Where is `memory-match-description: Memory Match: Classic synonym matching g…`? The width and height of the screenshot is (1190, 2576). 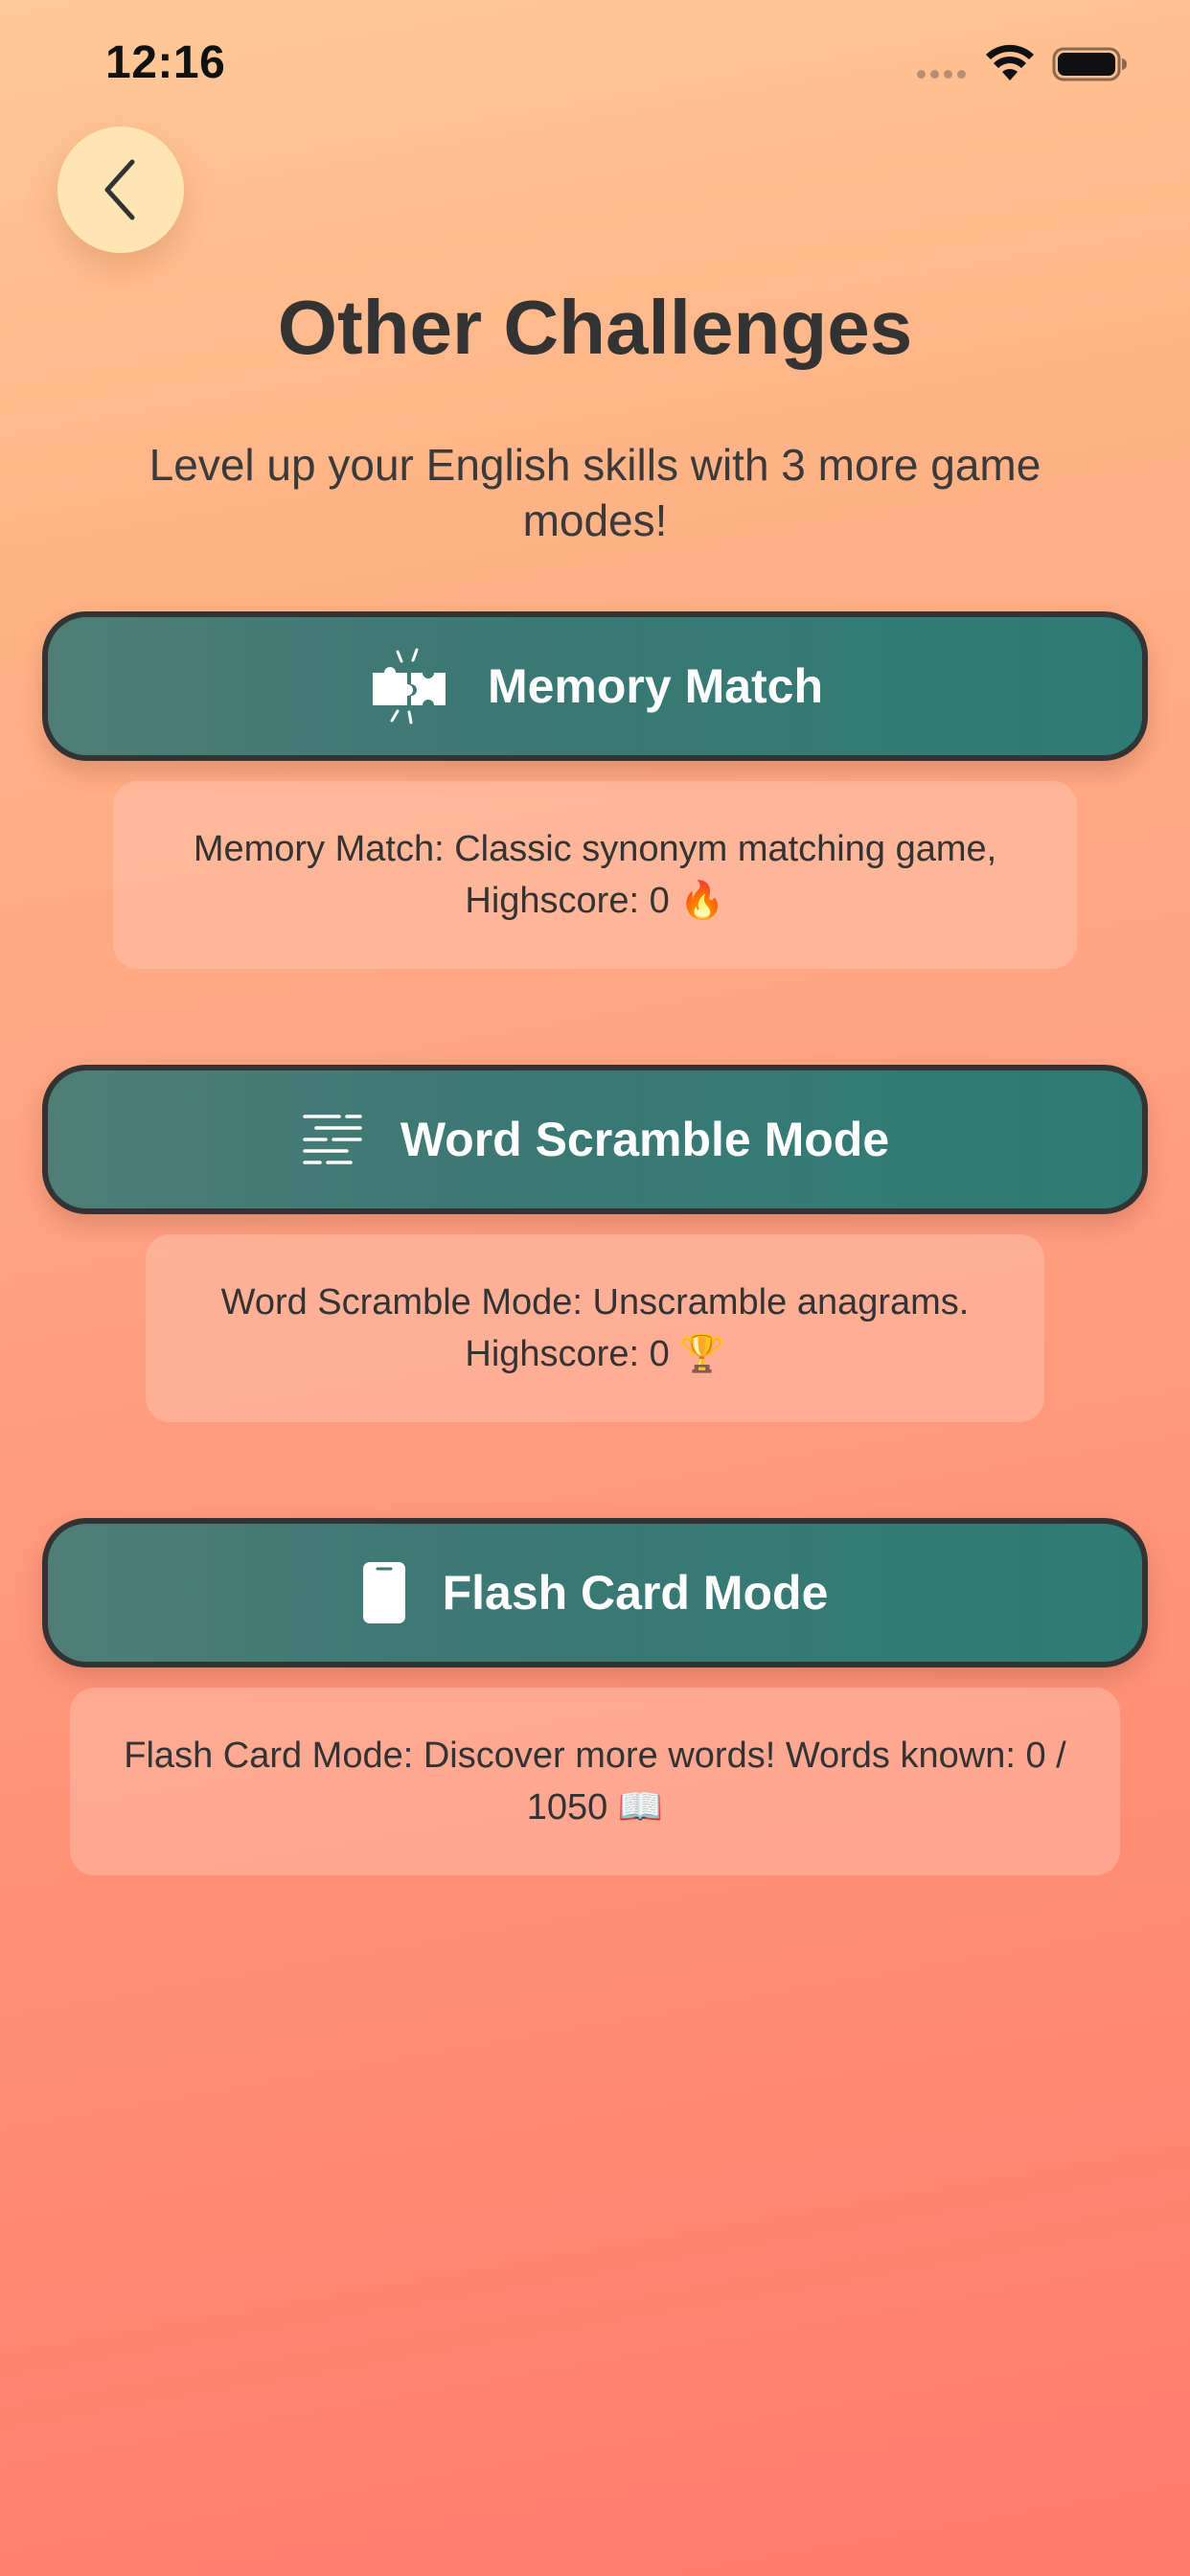
memory-match-description: Memory Match: Classic synonym matching g… is located at coordinates (595, 875).